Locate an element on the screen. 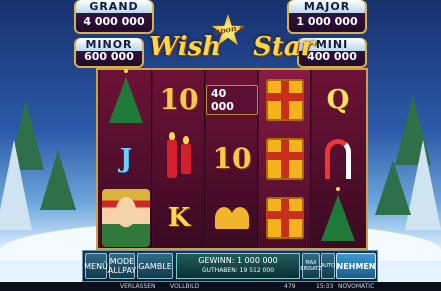  mode-label: MODE is located at coordinates (122, 261).